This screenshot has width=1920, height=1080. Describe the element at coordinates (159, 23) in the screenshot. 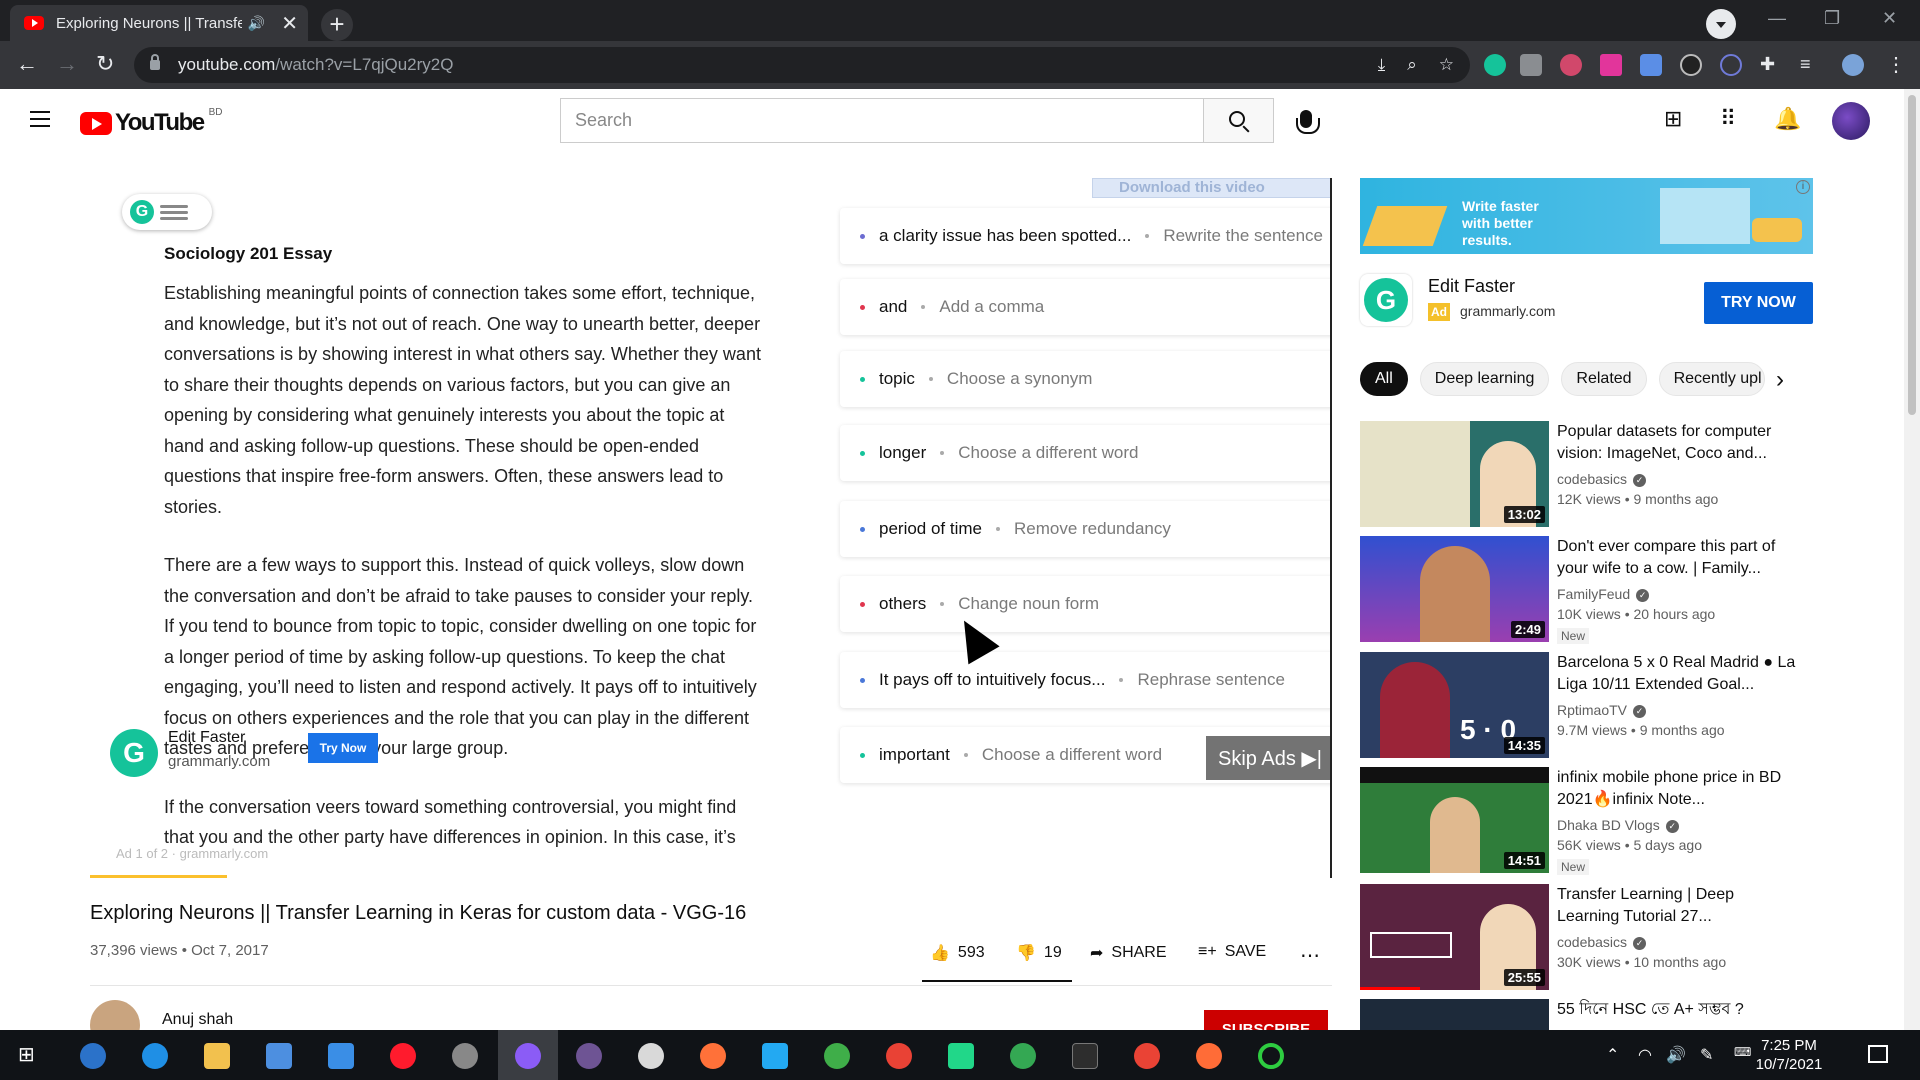

I see `browser-tab: Exploring Neurons || Transfer 🔊 ✕` at that location.